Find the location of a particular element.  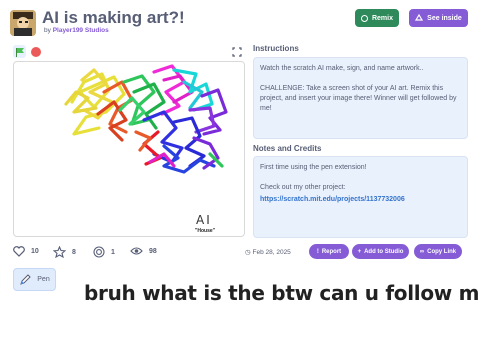

stop-button is located at coordinates (36, 52).